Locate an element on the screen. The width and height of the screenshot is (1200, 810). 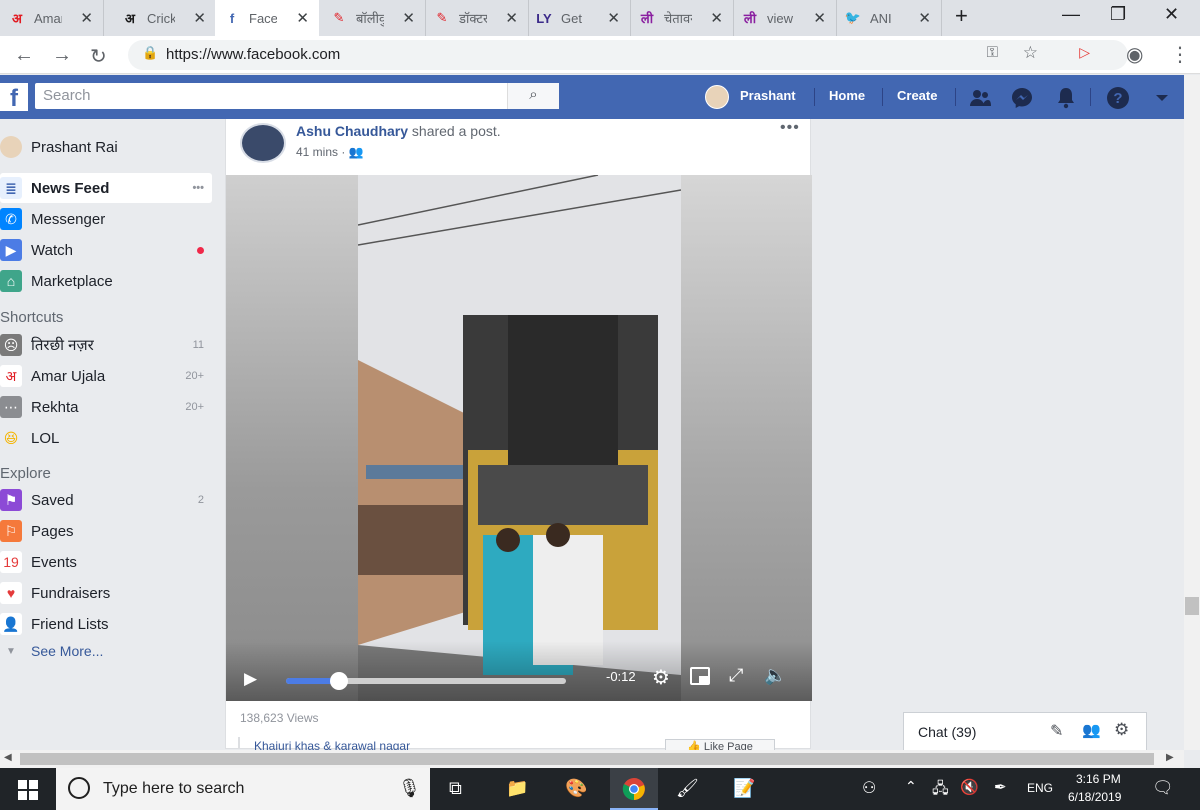
windows-start-icon is located at coordinates (28, 790).